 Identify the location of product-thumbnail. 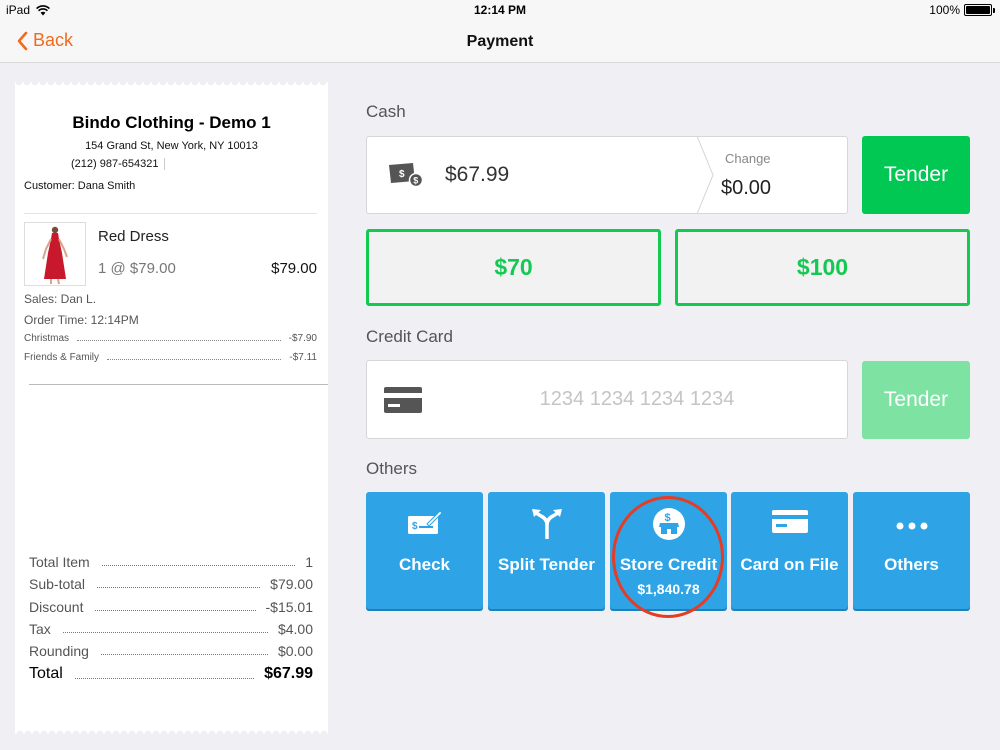
(55, 254).